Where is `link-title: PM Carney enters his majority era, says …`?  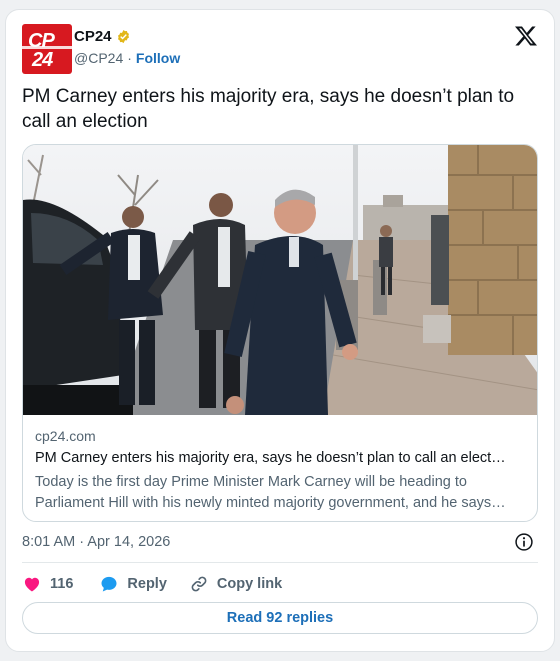
link-title: PM Carney enters his majority era, says … is located at coordinates (270, 458).